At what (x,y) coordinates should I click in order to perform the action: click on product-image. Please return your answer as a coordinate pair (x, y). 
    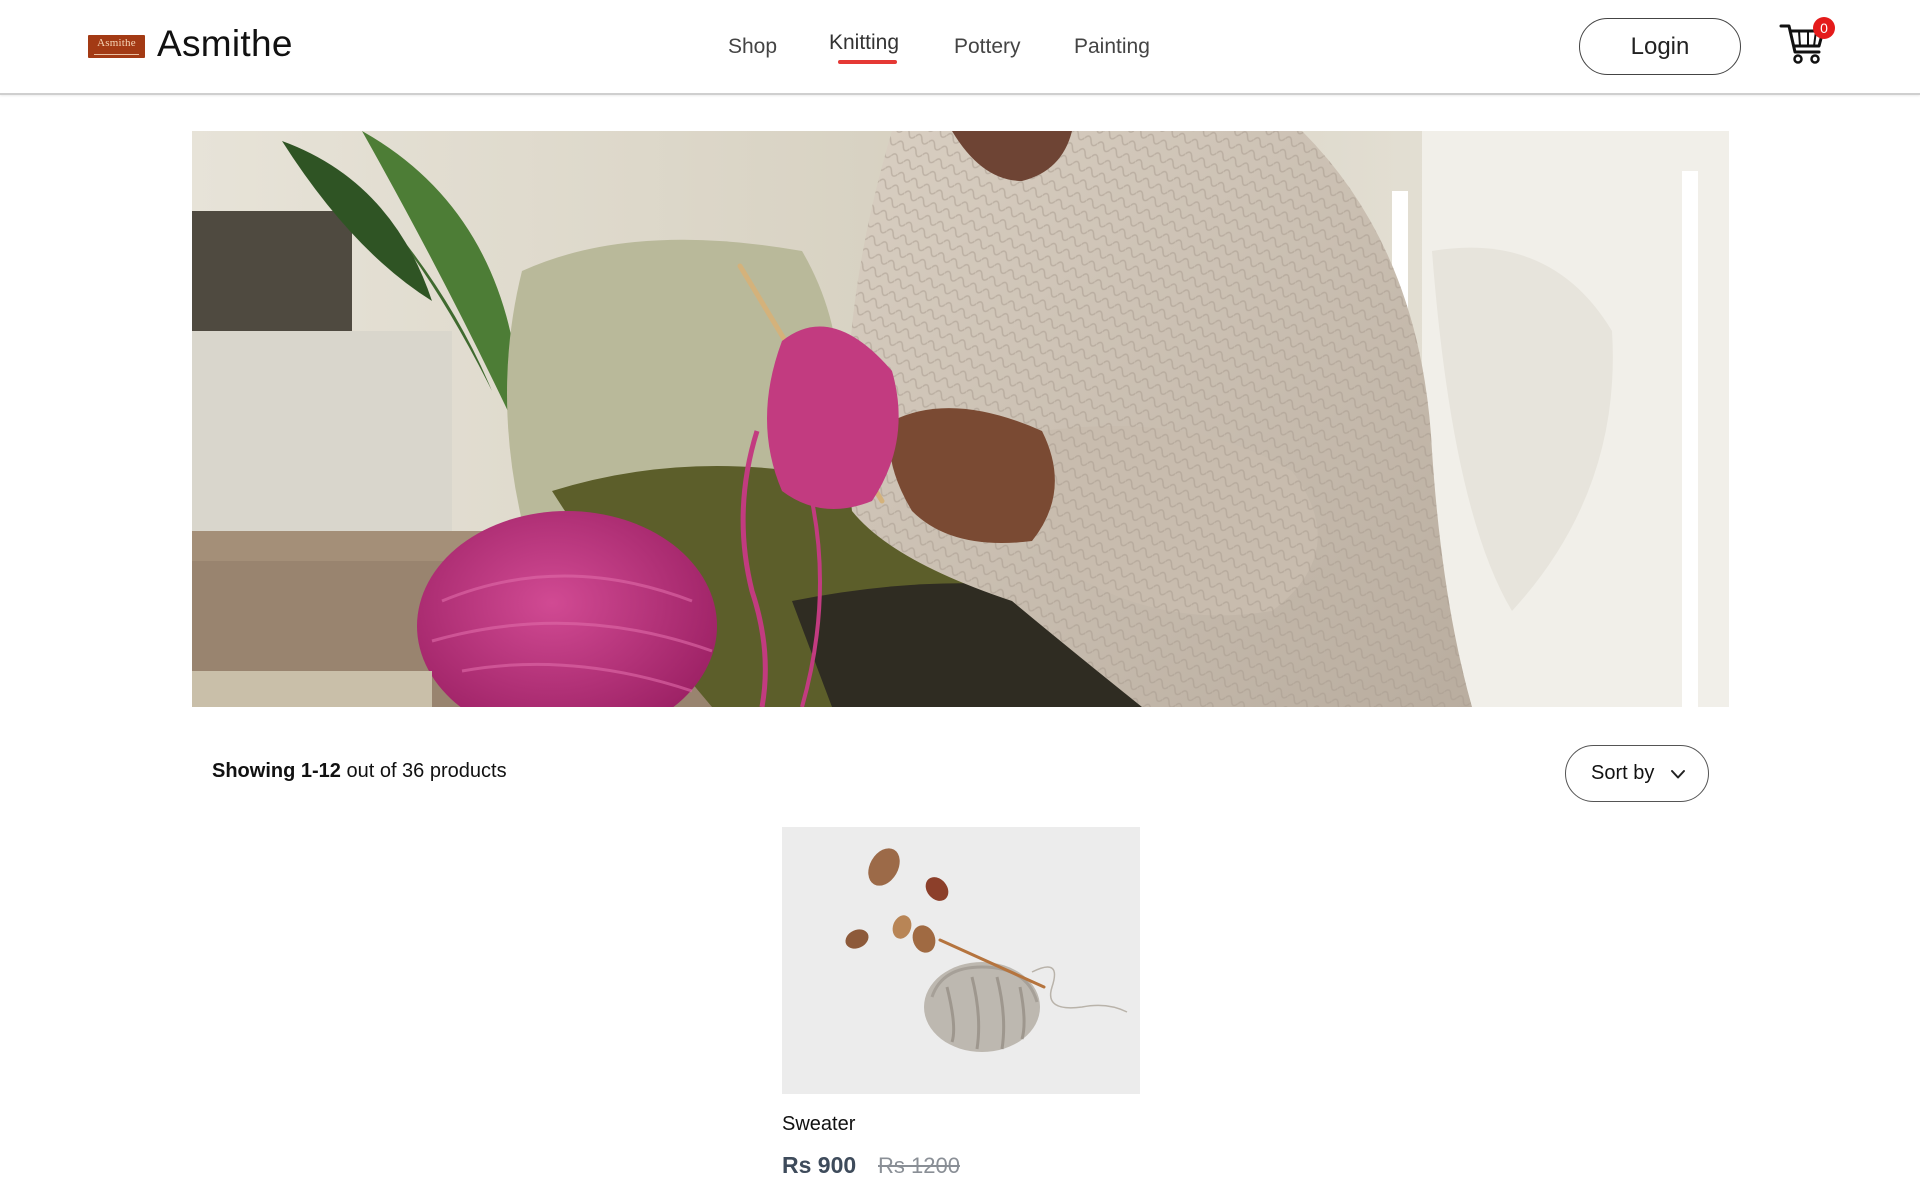
    Looking at the image, I should click on (961, 960).